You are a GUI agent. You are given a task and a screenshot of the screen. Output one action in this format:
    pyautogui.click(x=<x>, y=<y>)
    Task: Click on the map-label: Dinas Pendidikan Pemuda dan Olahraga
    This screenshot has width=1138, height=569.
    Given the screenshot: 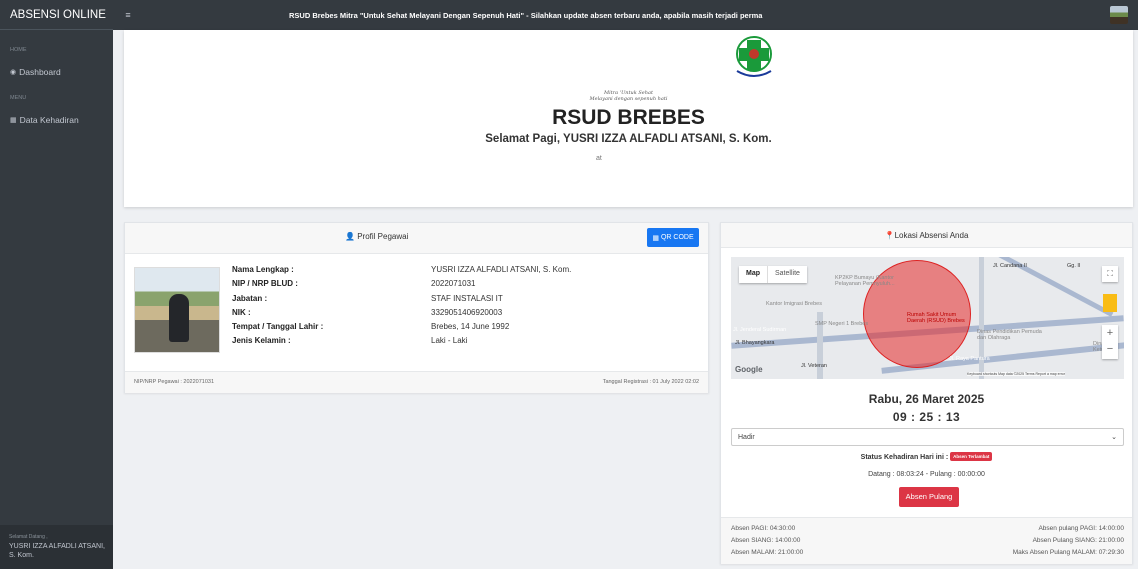 What is the action you would take?
    pyautogui.click(x=1009, y=335)
    